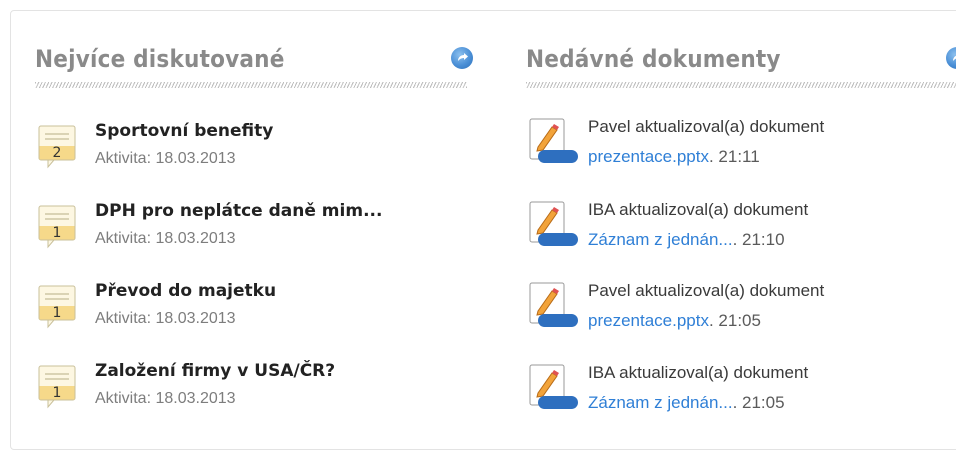 The width and height of the screenshot is (956, 450). Describe the element at coordinates (653, 59) in the screenshot. I see `section-title: Nedávné dokumenty` at that location.